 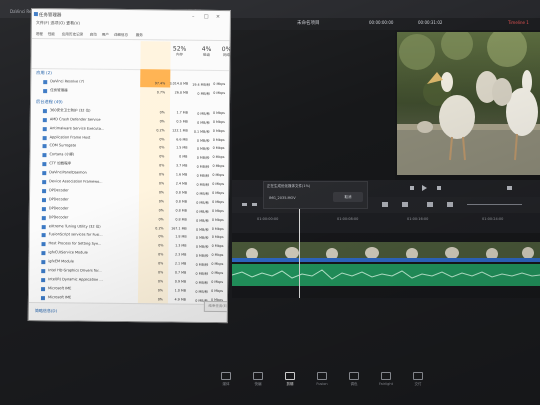 What do you see at coordinates (160, 130) in the screenshot?
I see `cpu-value: 0.2%` at bounding box center [160, 130].